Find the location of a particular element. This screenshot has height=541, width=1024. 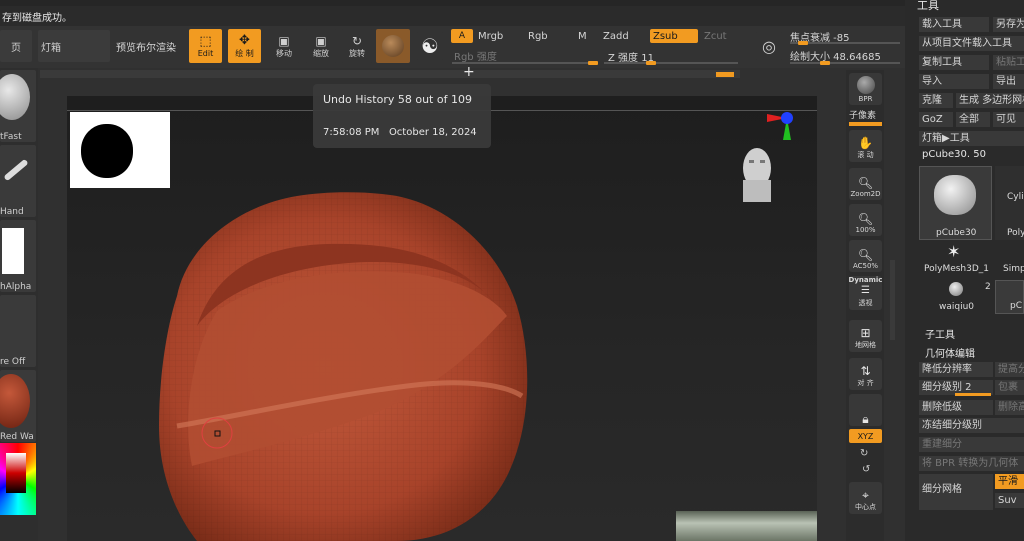

geometry-header: 几何体编辑 is located at coordinates (950, 352).